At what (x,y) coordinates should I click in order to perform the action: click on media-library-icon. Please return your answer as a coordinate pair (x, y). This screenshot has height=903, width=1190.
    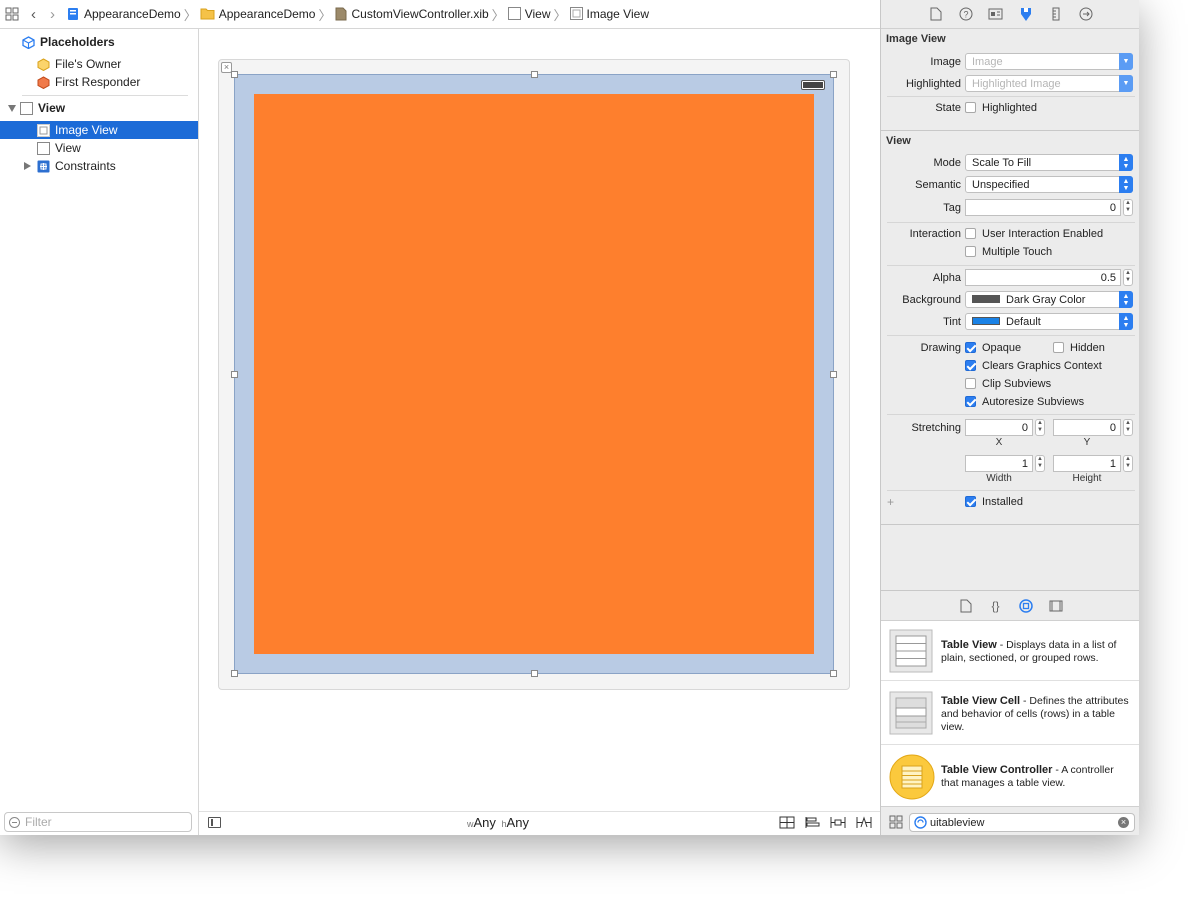
    Looking at the image, I should click on (1056, 606).